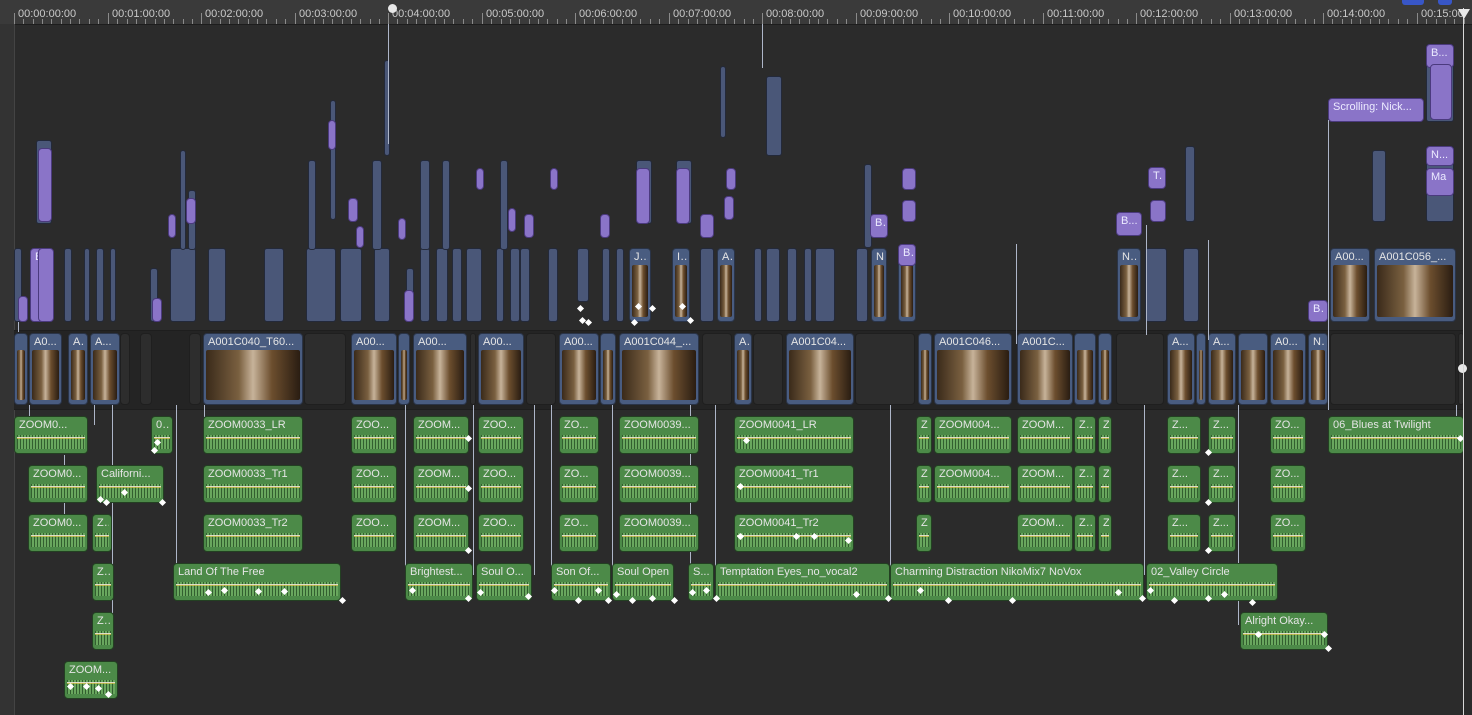  What do you see at coordinates (802, 582) in the screenshot?
I see `audio-clip: Temptation Eyes_no_vocal2` at bounding box center [802, 582].